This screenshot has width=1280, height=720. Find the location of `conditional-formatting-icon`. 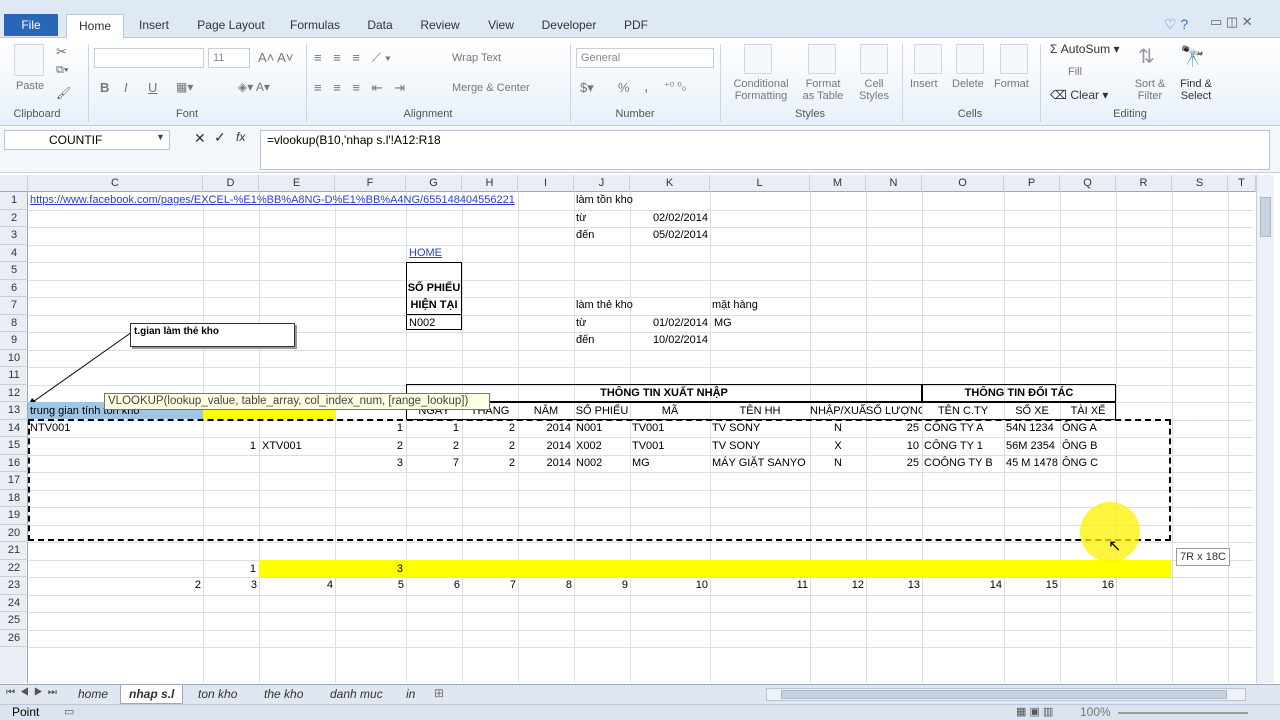

conditional-formatting-icon is located at coordinates (758, 59).